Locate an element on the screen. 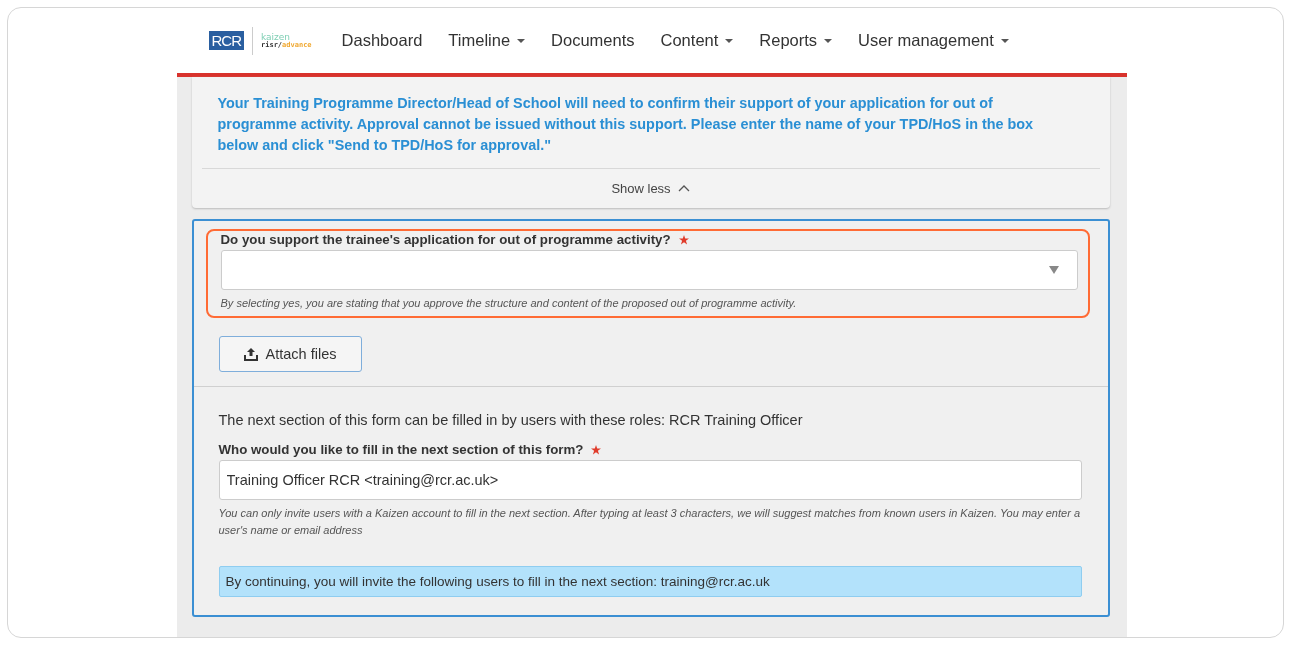 The height and width of the screenshot is (645, 1291). info-text: Your Training Programme Director/Head of School will need to confirm their support of your application for out of programme activity. Approval cannot be issued without this support. Please enter the name of your TPD/HoS in the box below and click "Send to TPD/HoS for approval." is located at coordinates (650, 123).